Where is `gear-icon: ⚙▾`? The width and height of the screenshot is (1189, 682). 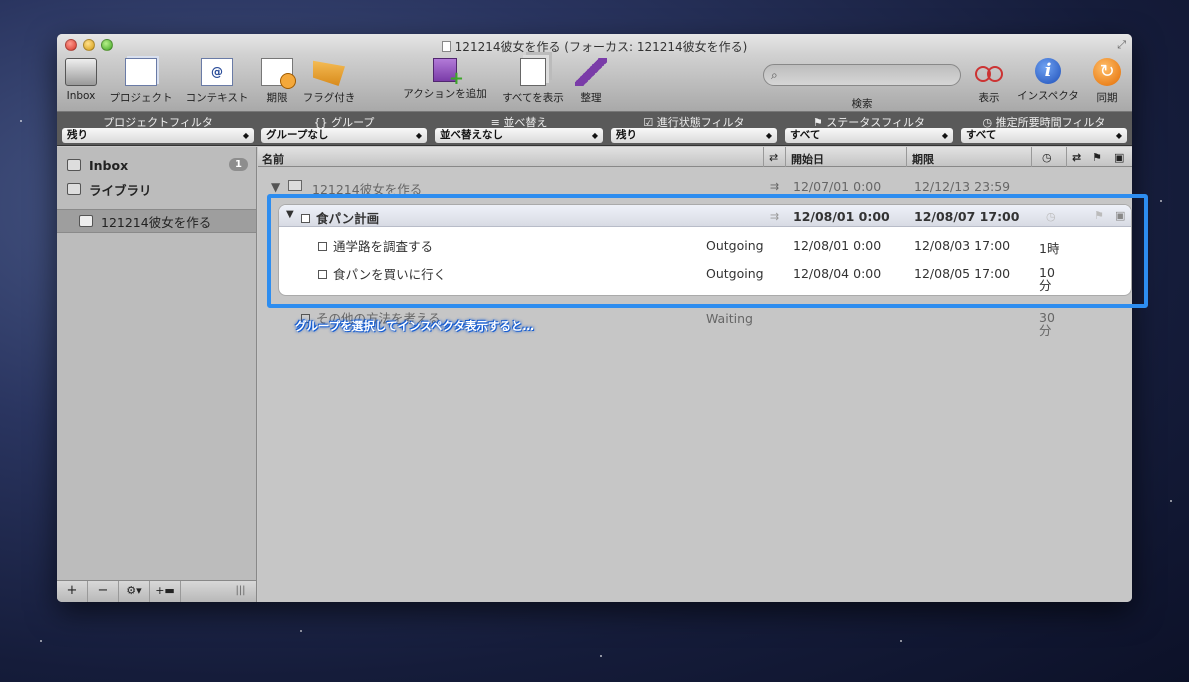
gear-icon: ⚙▾ is located at coordinates (134, 591).